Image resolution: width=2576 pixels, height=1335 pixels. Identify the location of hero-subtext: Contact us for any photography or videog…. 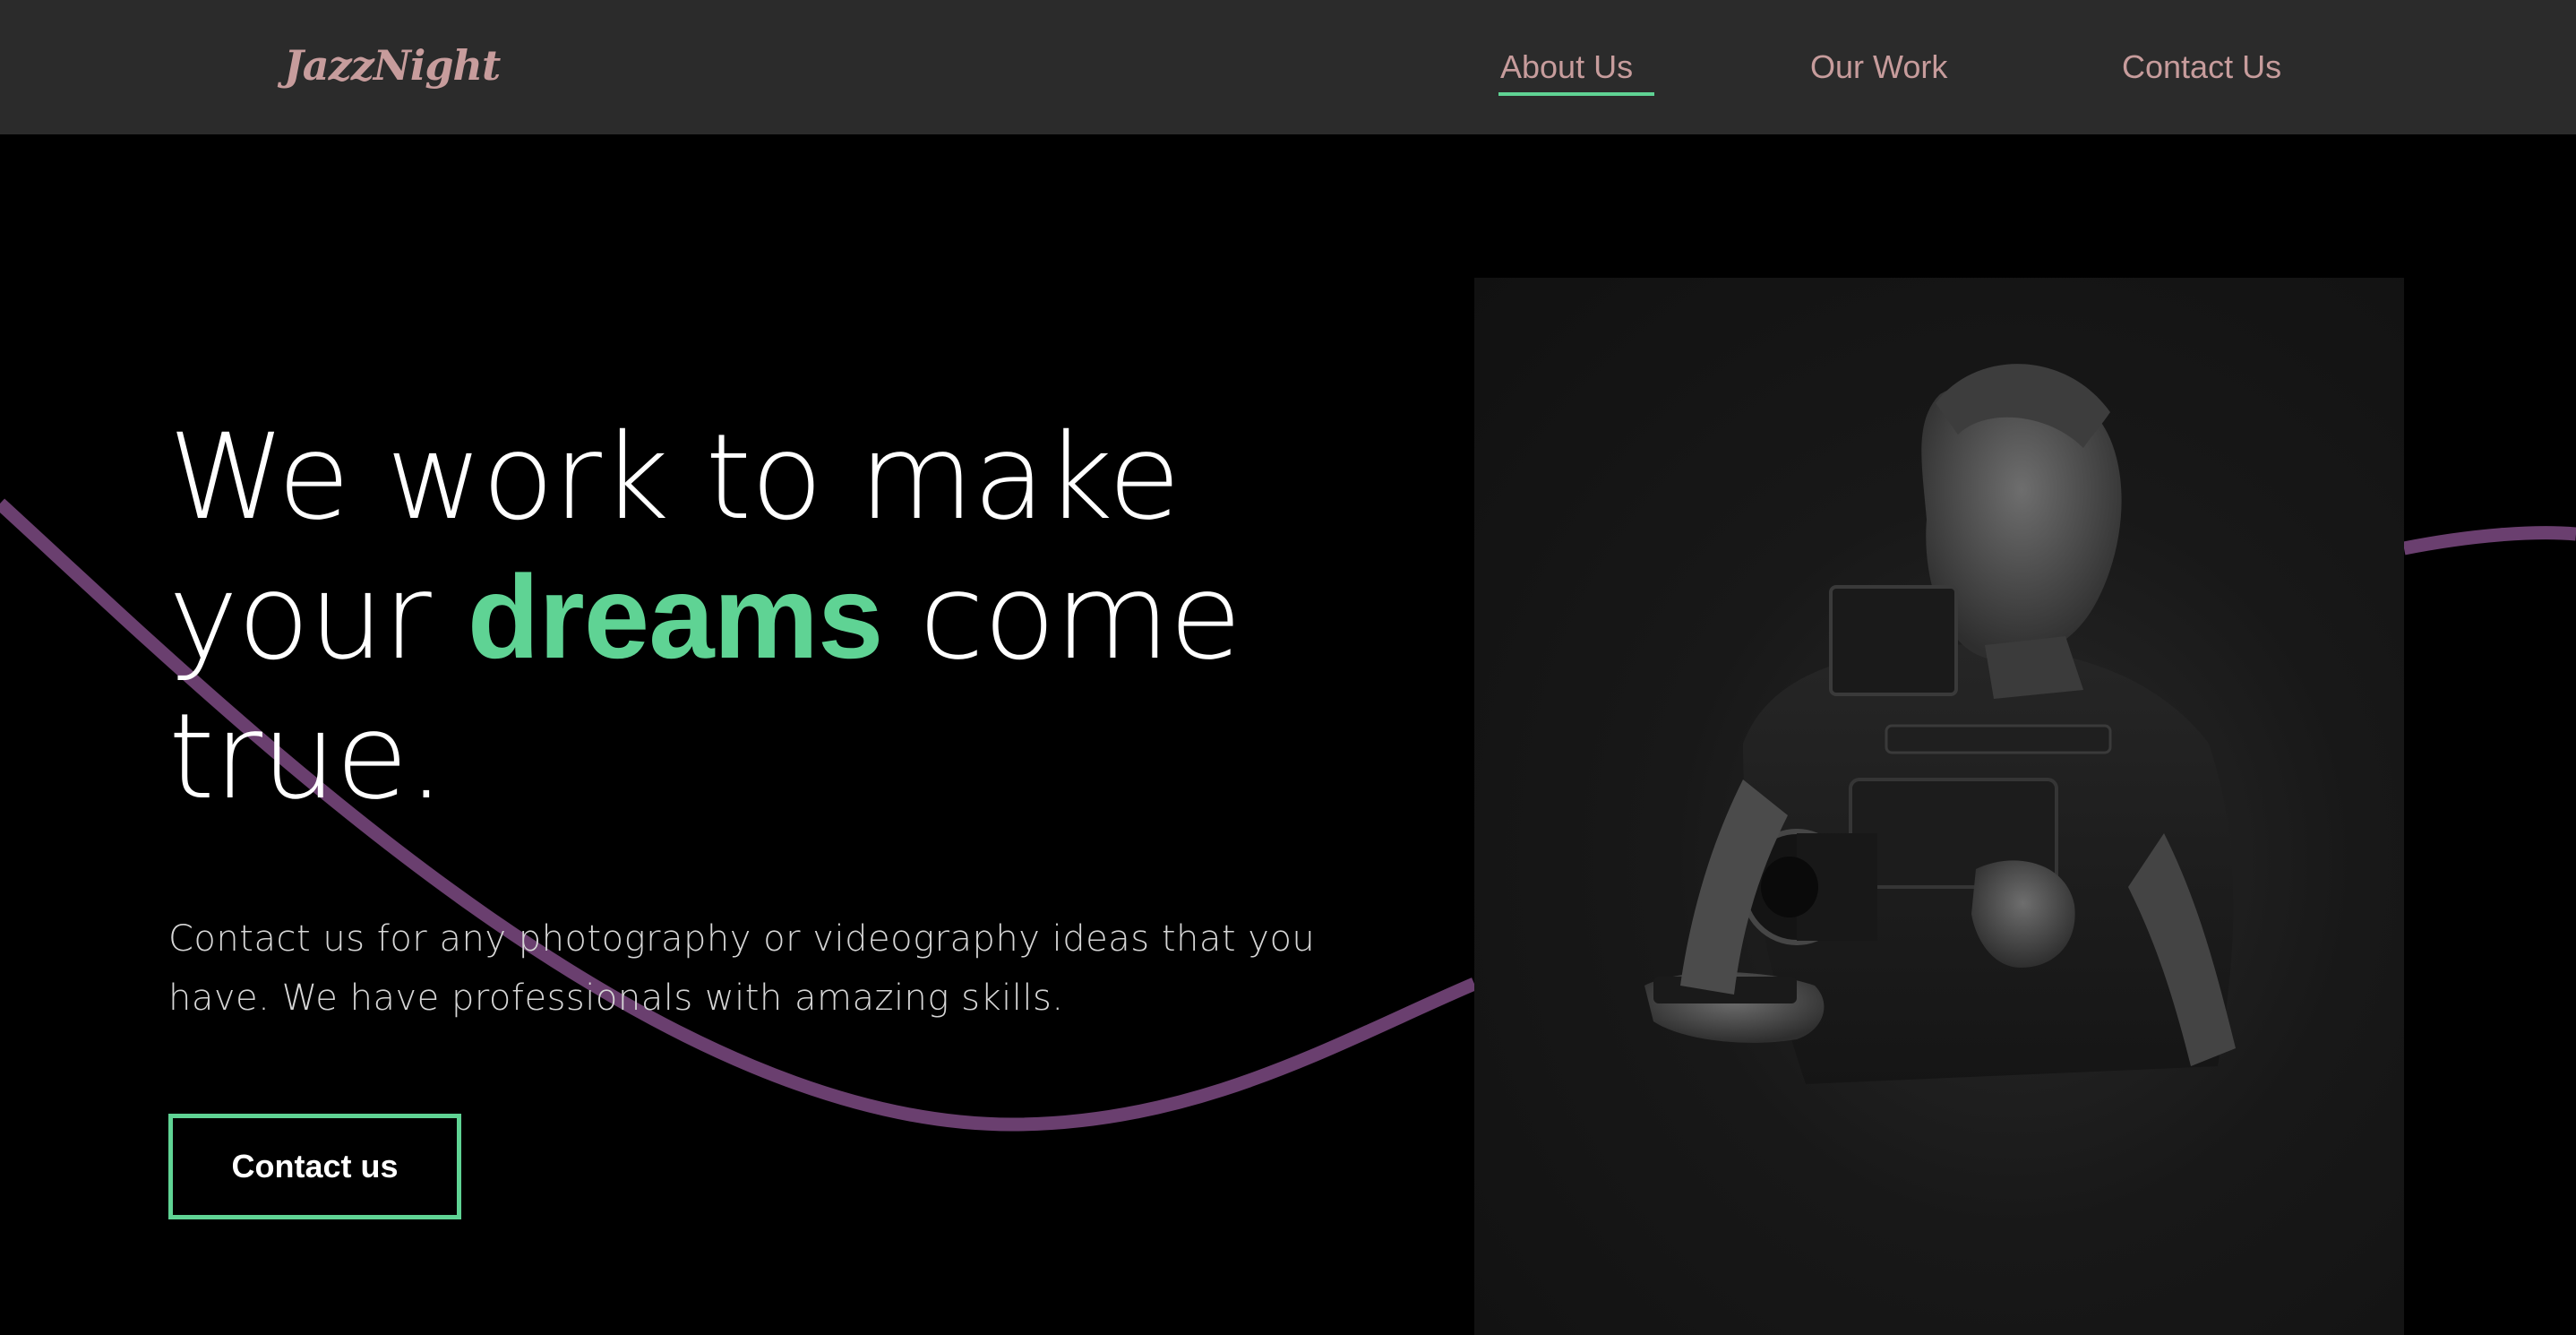
(742, 969).